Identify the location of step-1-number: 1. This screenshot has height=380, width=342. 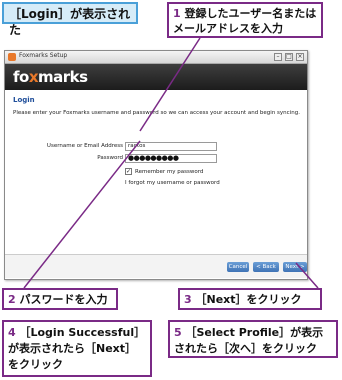
(177, 13).